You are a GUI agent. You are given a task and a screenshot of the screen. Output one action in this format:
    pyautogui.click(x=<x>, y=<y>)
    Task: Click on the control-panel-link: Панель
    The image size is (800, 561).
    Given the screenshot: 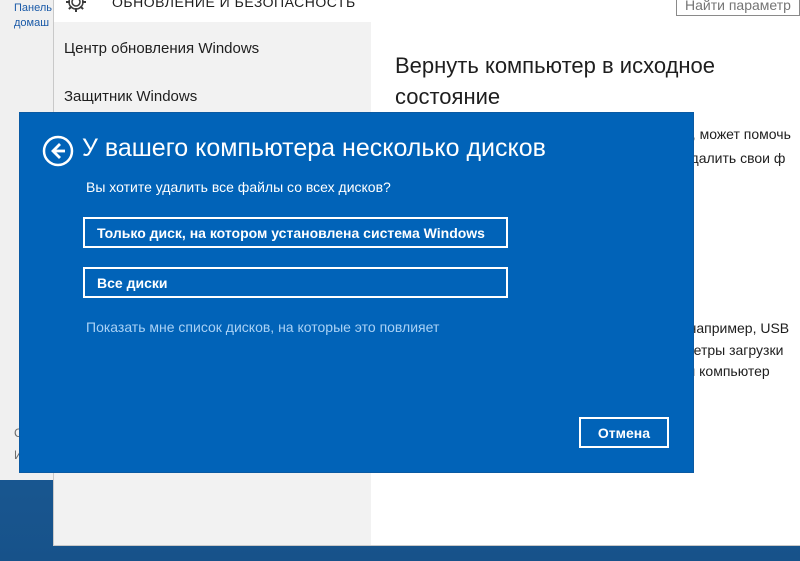 What is the action you would take?
    pyautogui.click(x=33, y=8)
    